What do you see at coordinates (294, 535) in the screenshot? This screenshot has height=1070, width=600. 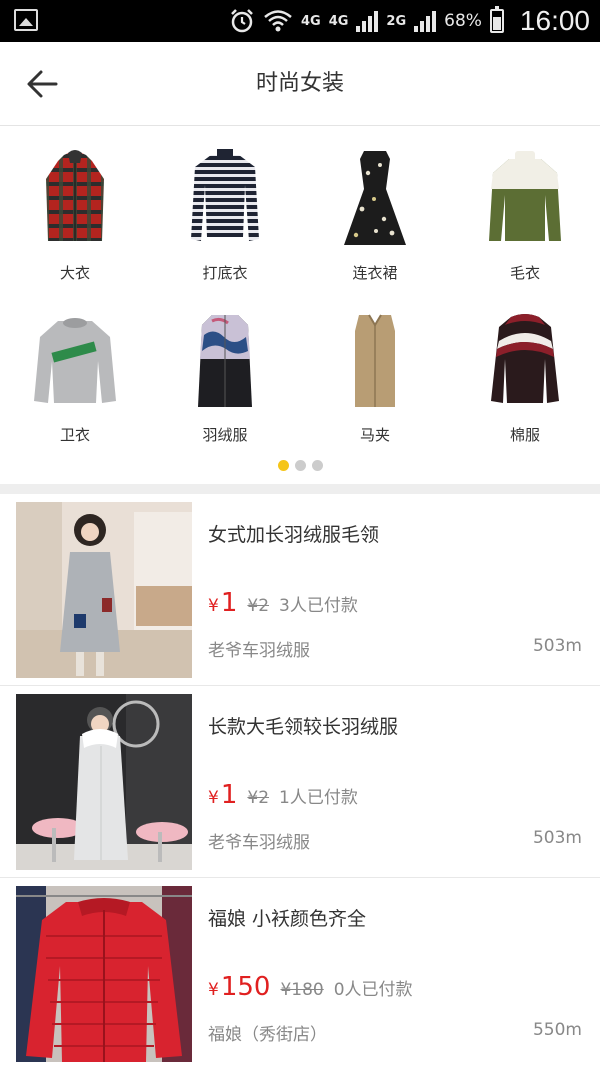 I see `product-name: 女式加长羽绒服毛领` at bounding box center [294, 535].